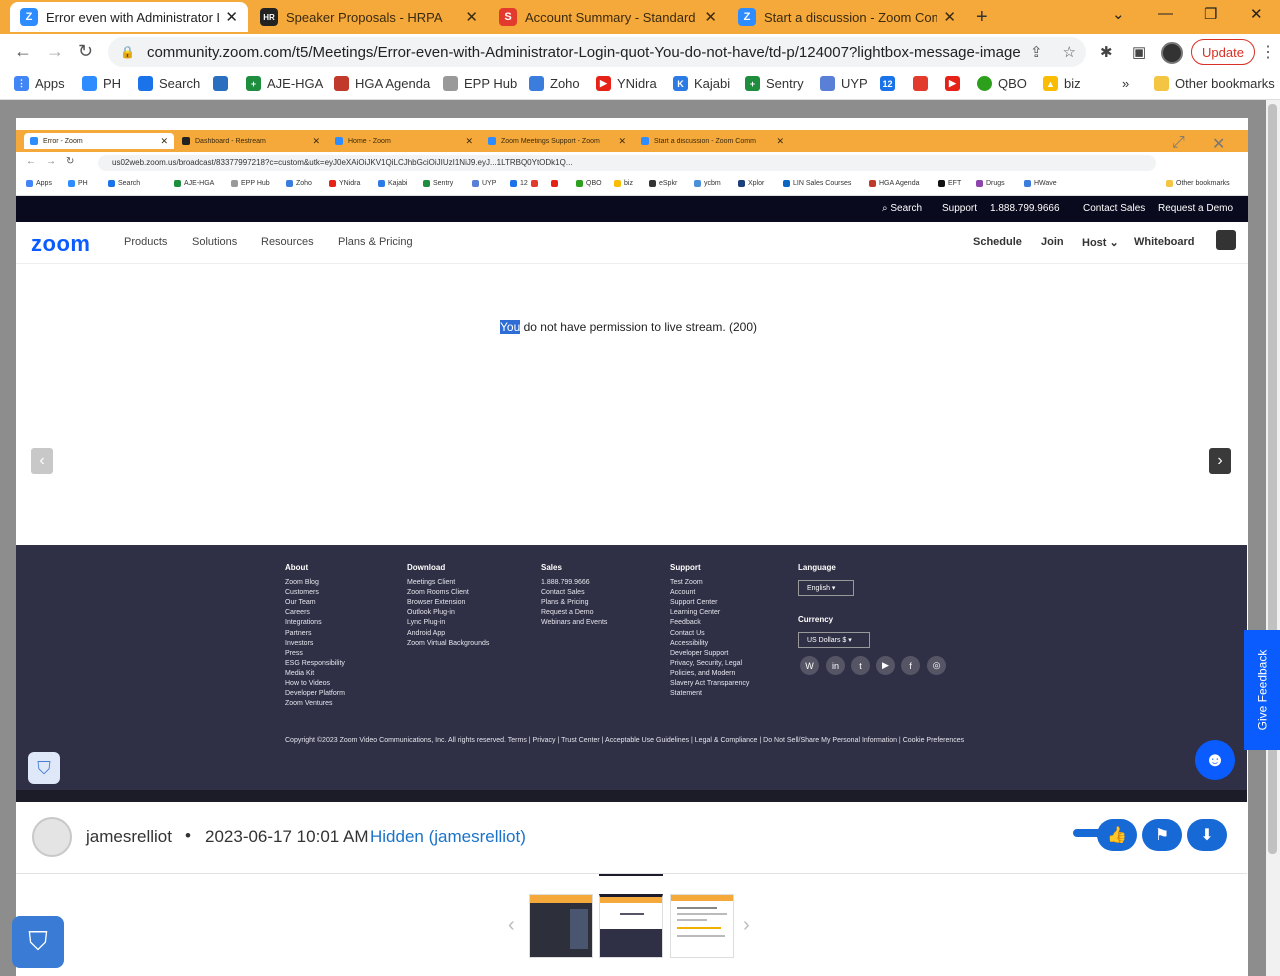 The height and width of the screenshot is (976, 1280). Describe the element at coordinates (1214, 83) in the screenshot. I see `other-bookmarks: Other bookmarks` at that location.